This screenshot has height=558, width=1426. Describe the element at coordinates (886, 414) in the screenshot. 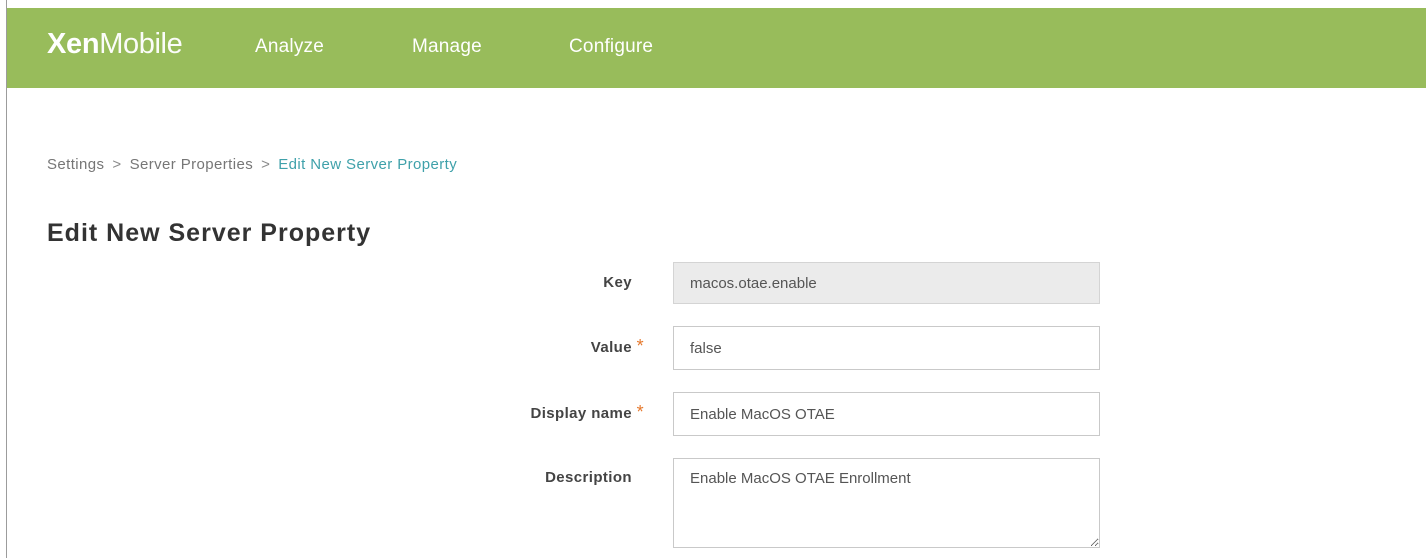

I see `display-name-input` at that location.